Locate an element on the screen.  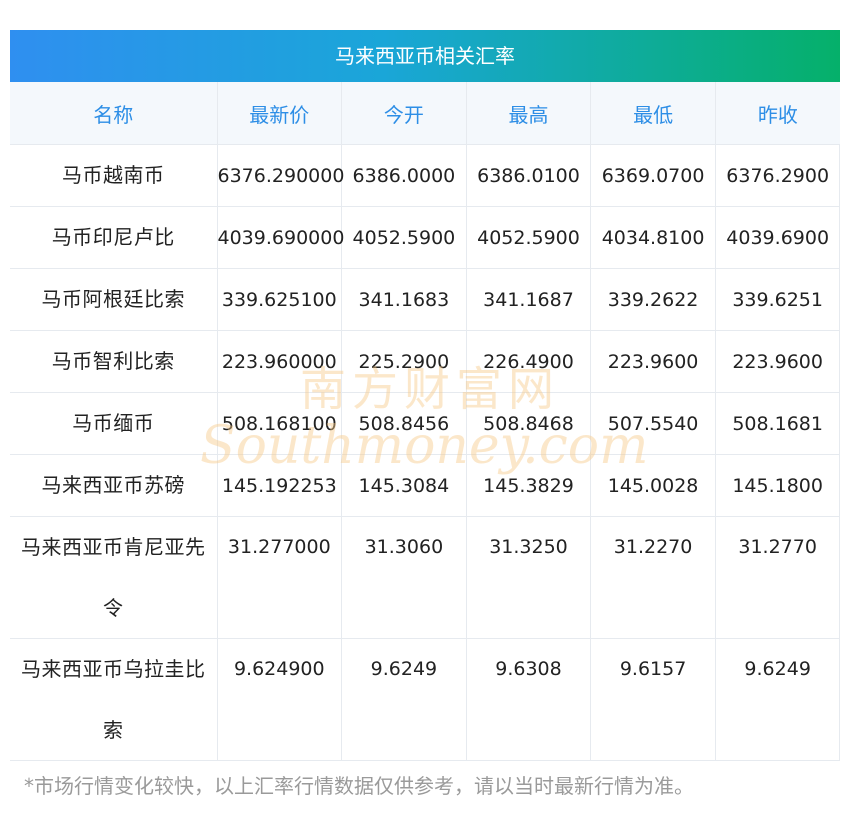
row-name: 马来西亚币肯尼亚先 令 is located at coordinates (114, 577).